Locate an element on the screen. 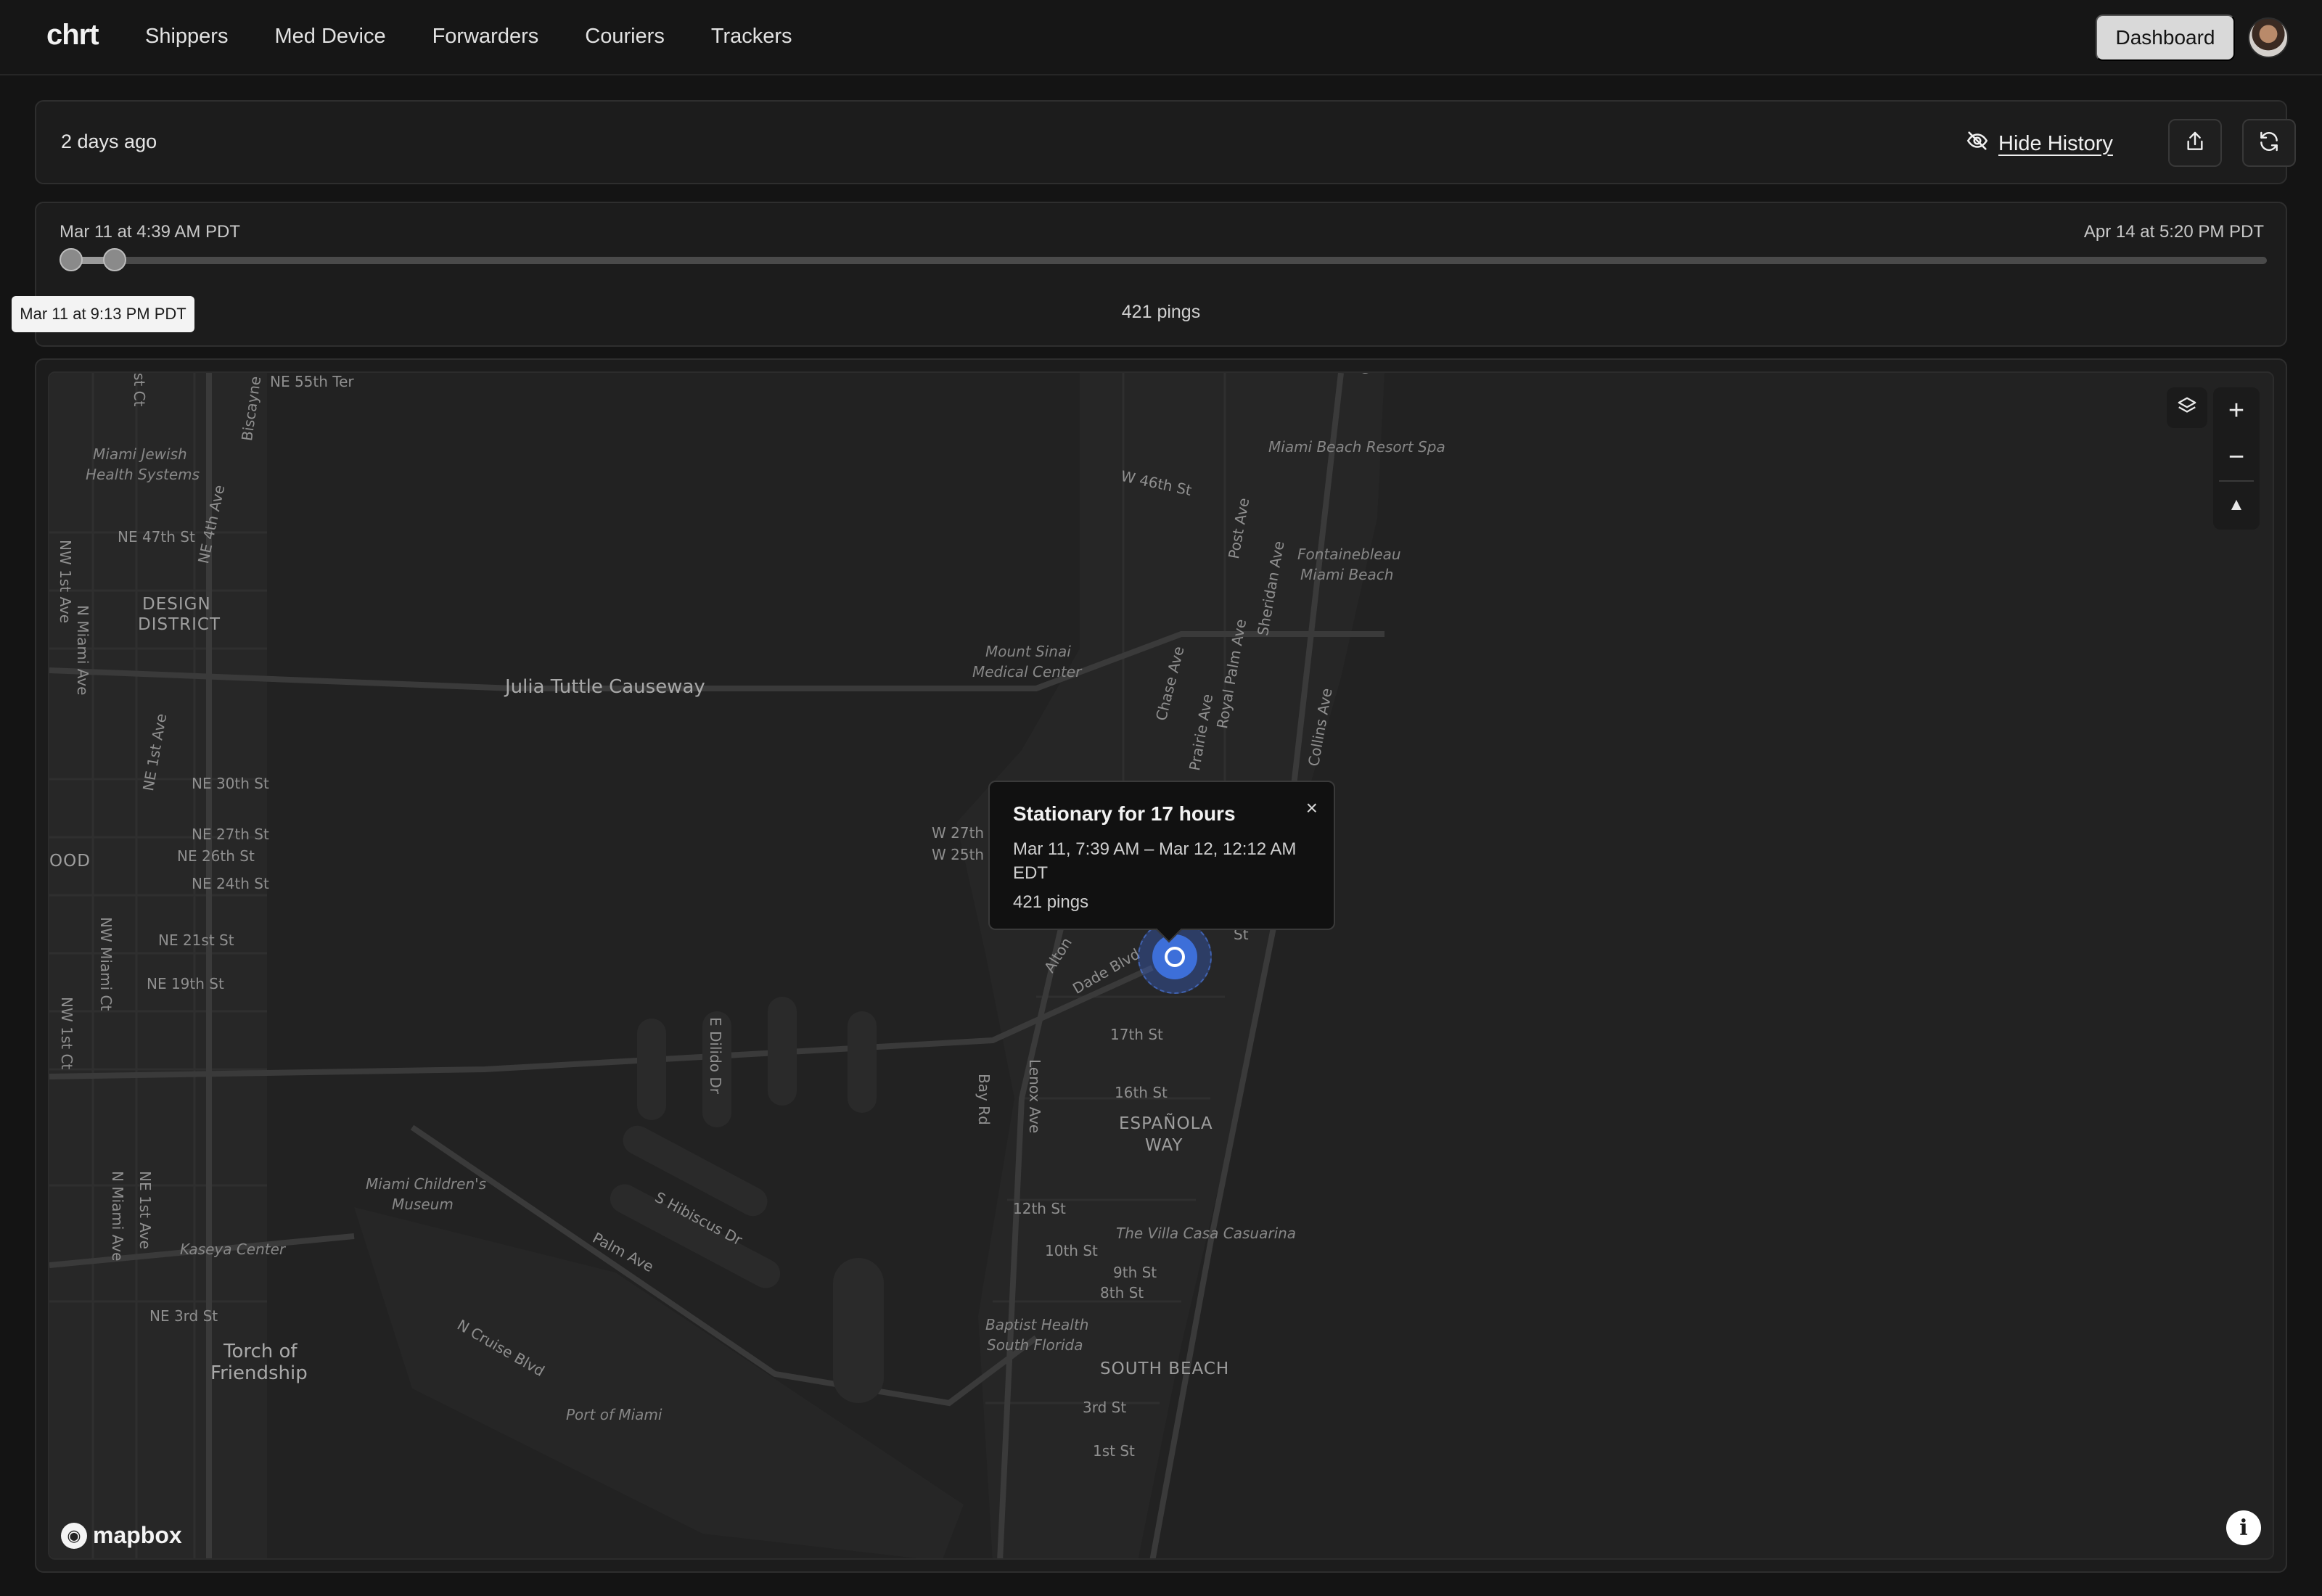  timeline-tooltip: Mar 11 at 9:13 PM PDT is located at coordinates (103, 314).